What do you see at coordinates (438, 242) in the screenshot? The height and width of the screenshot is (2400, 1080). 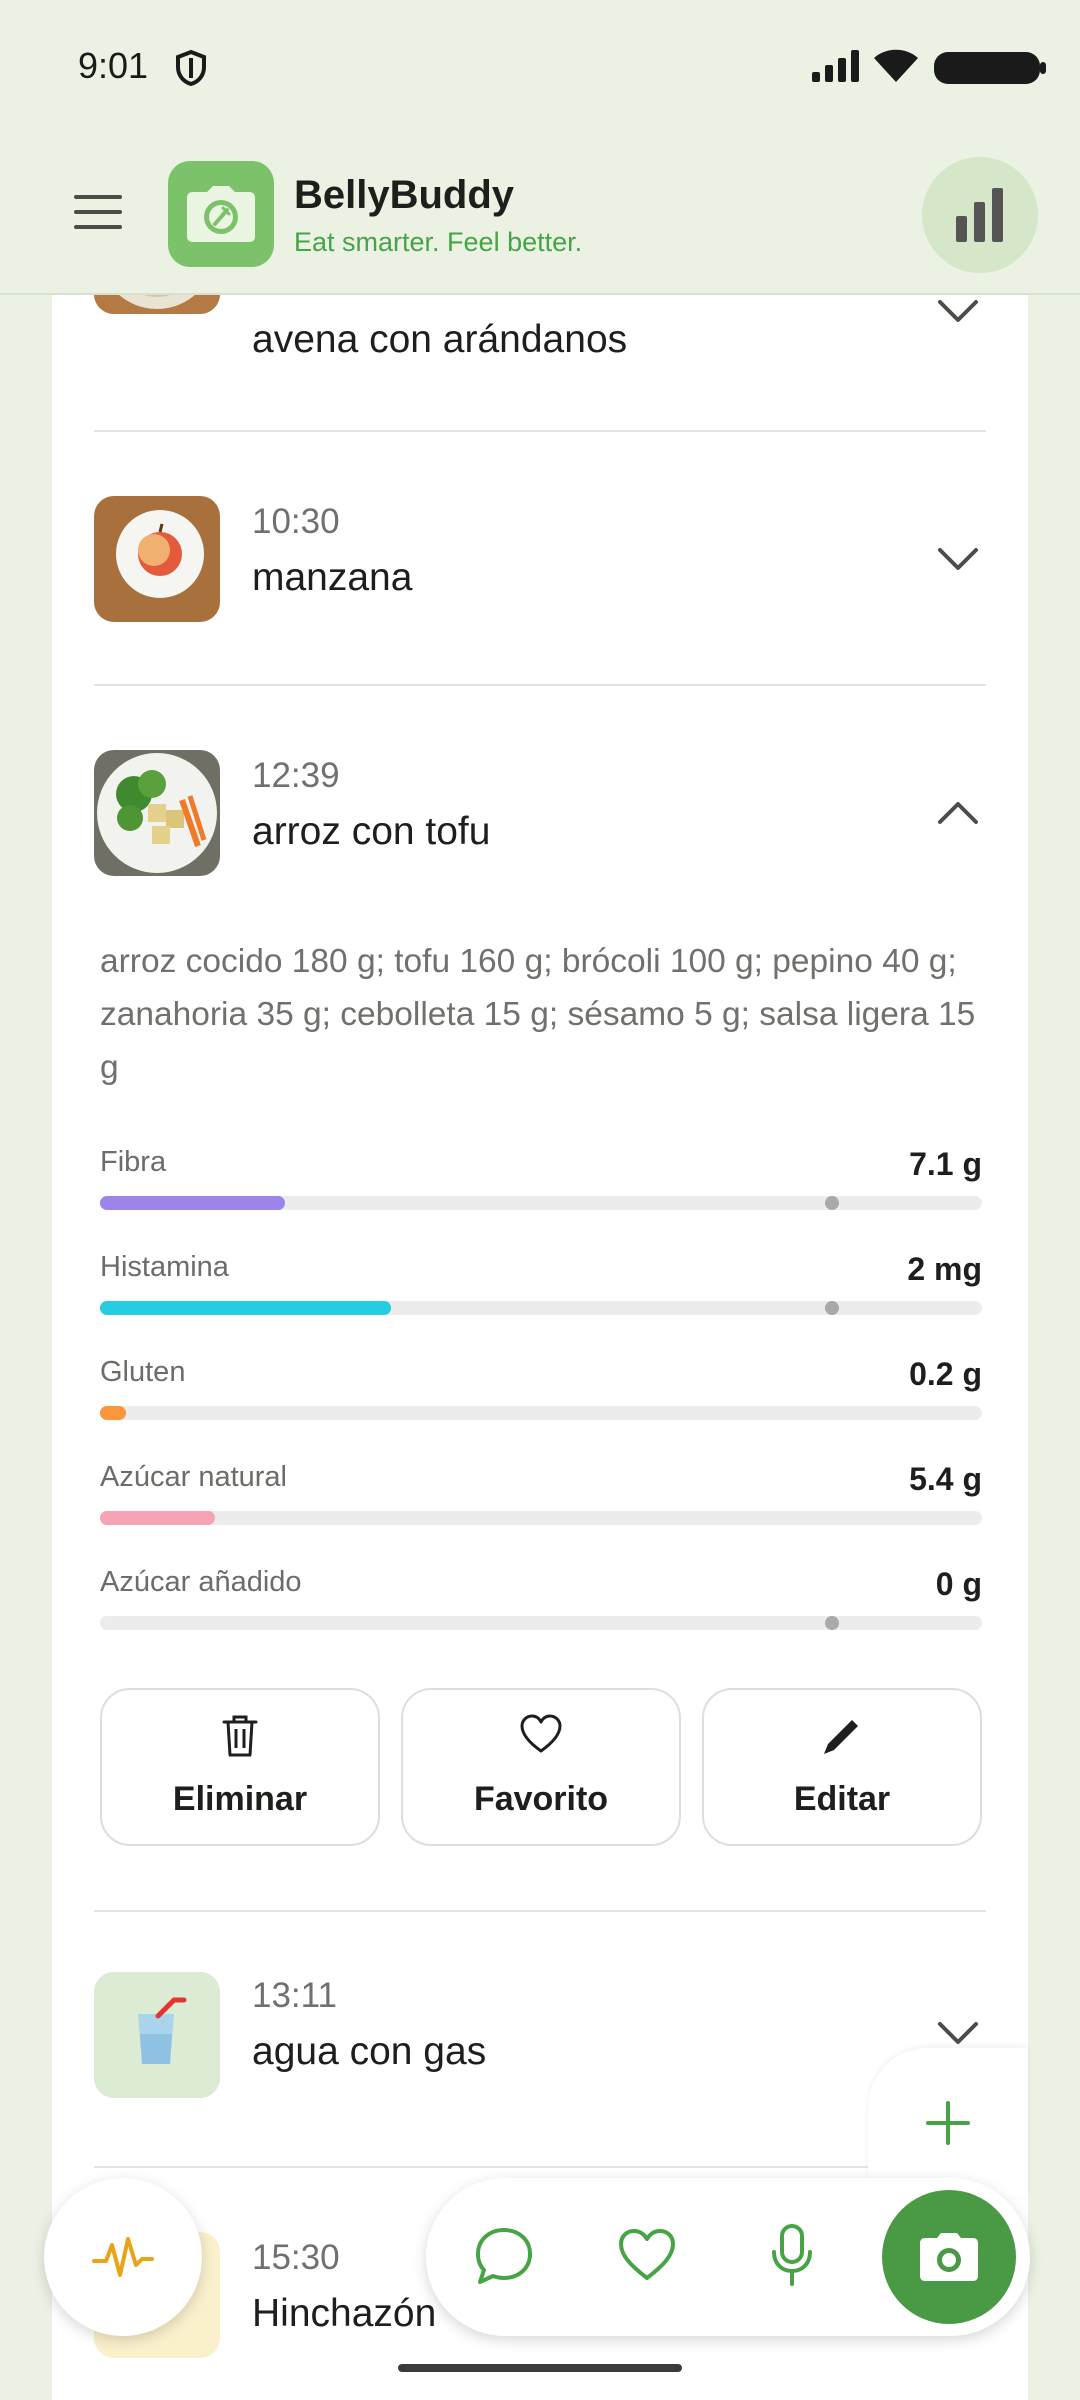 I see `app-tagline: Eat smarter. Feel better.` at bounding box center [438, 242].